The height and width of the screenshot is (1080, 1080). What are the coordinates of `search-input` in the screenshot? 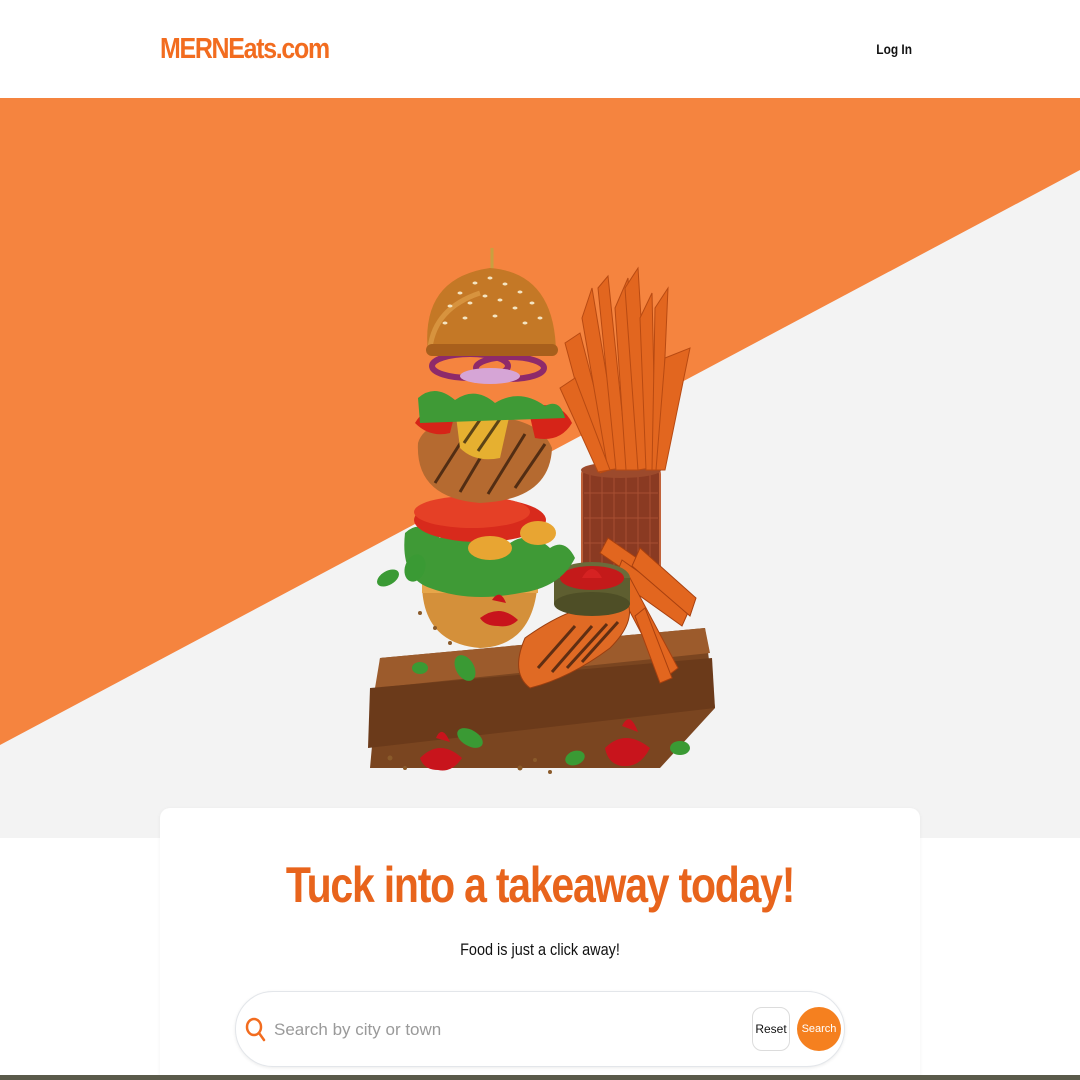 It's located at (489, 1030).